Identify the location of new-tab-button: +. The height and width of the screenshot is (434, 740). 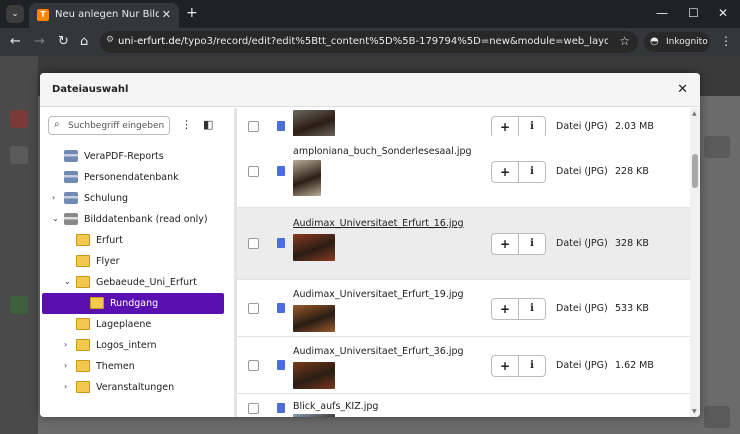
(192, 13).